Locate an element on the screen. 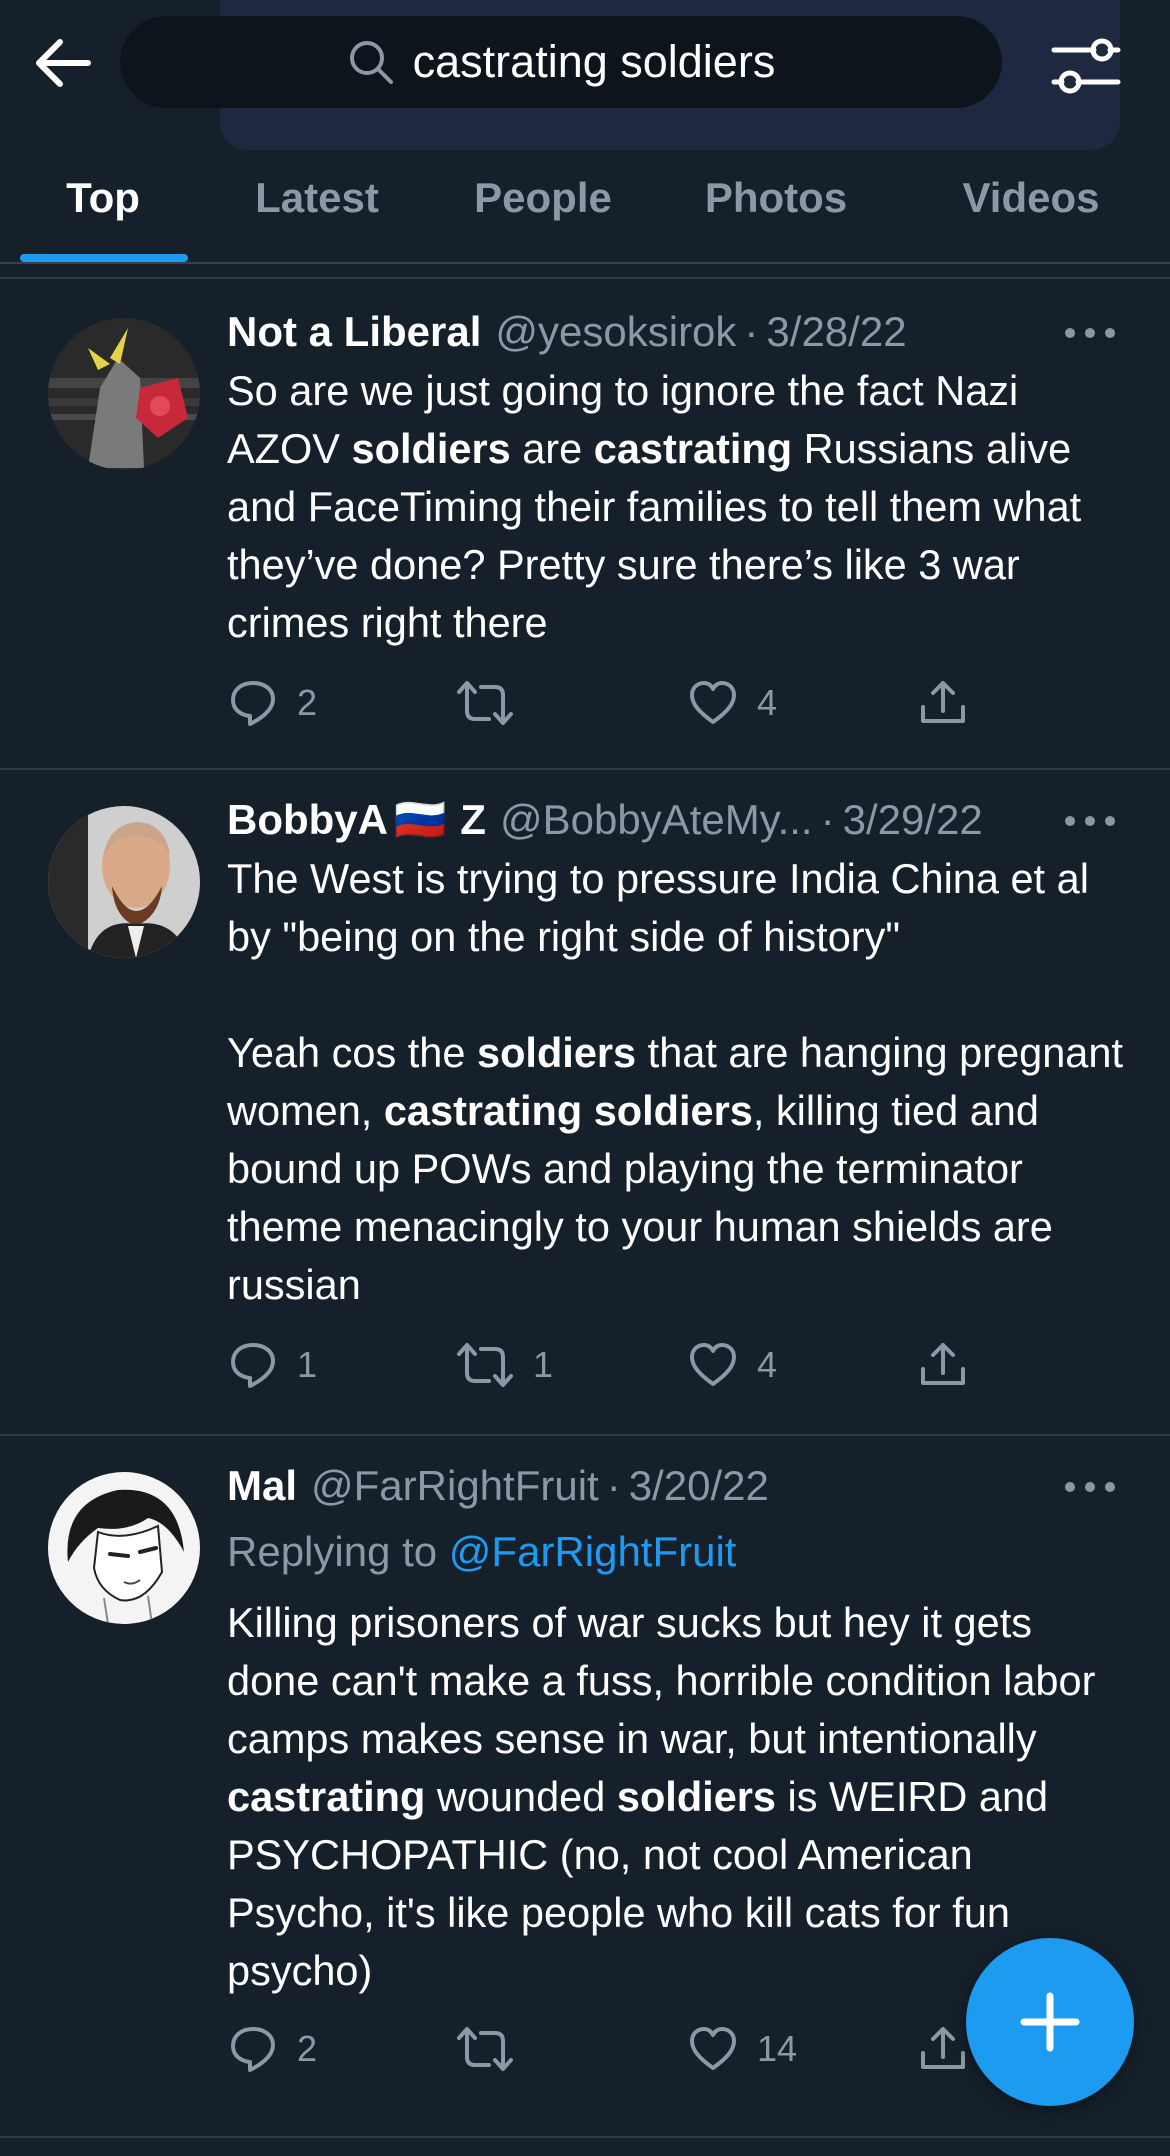 The width and height of the screenshot is (1170, 2156). author-name: Mal is located at coordinates (262, 1486).